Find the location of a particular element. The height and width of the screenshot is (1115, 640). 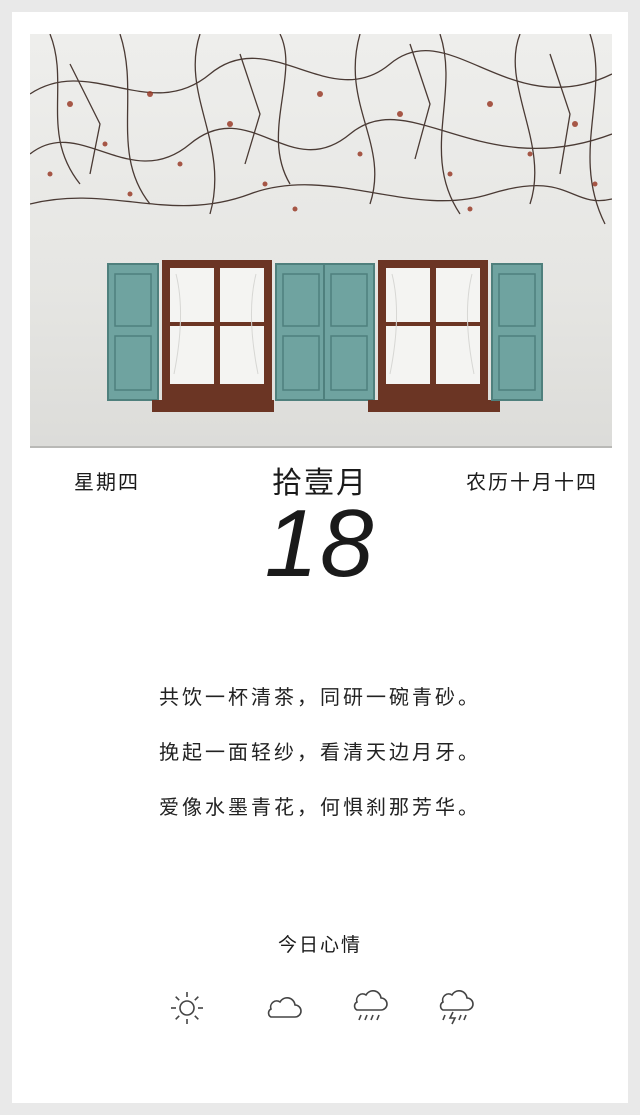

day-number: 18 is located at coordinates (320, 543).